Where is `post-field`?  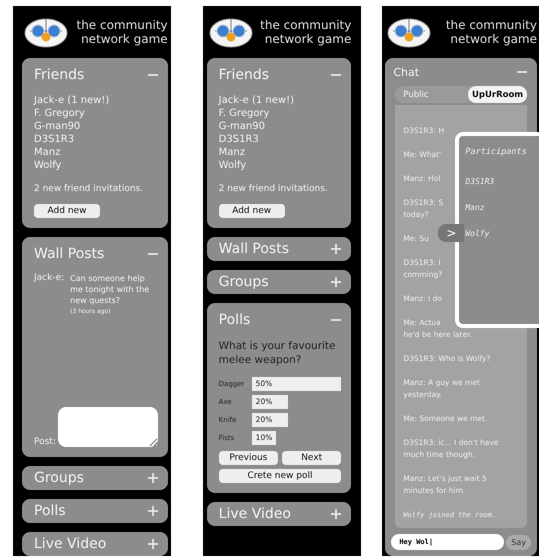 post-field is located at coordinates (108, 427).